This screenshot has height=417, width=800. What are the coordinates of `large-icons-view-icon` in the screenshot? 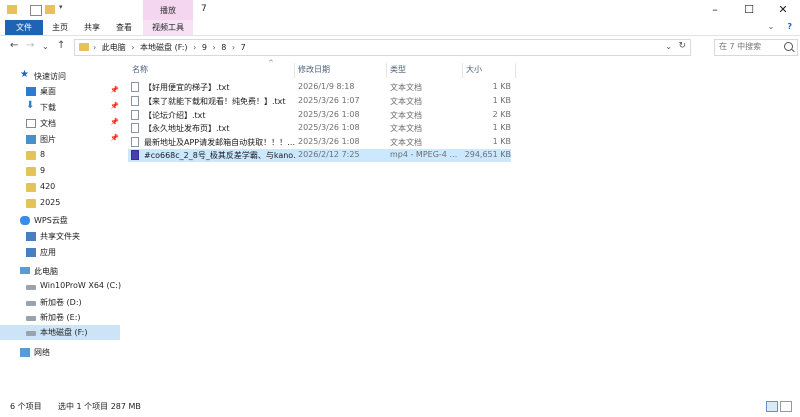 It's located at (786, 406).